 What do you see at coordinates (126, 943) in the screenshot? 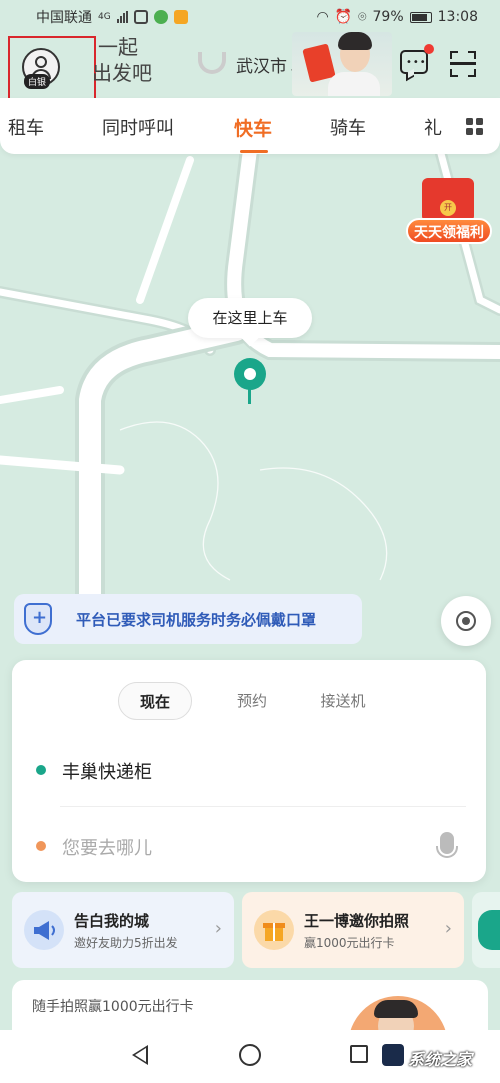
I see `card-subtitle: 邀好友助力5折出发` at bounding box center [126, 943].